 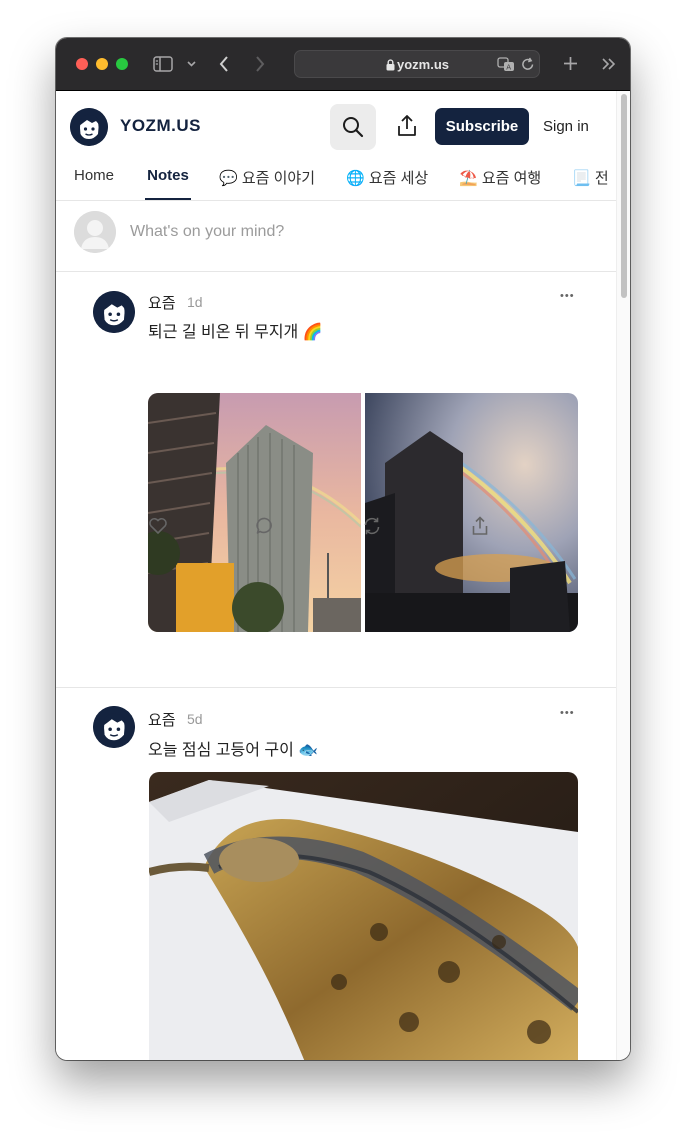 What do you see at coordinates (372, 526) in the screenshot?
I see `restack-icon` at bounding box center [372, 526].